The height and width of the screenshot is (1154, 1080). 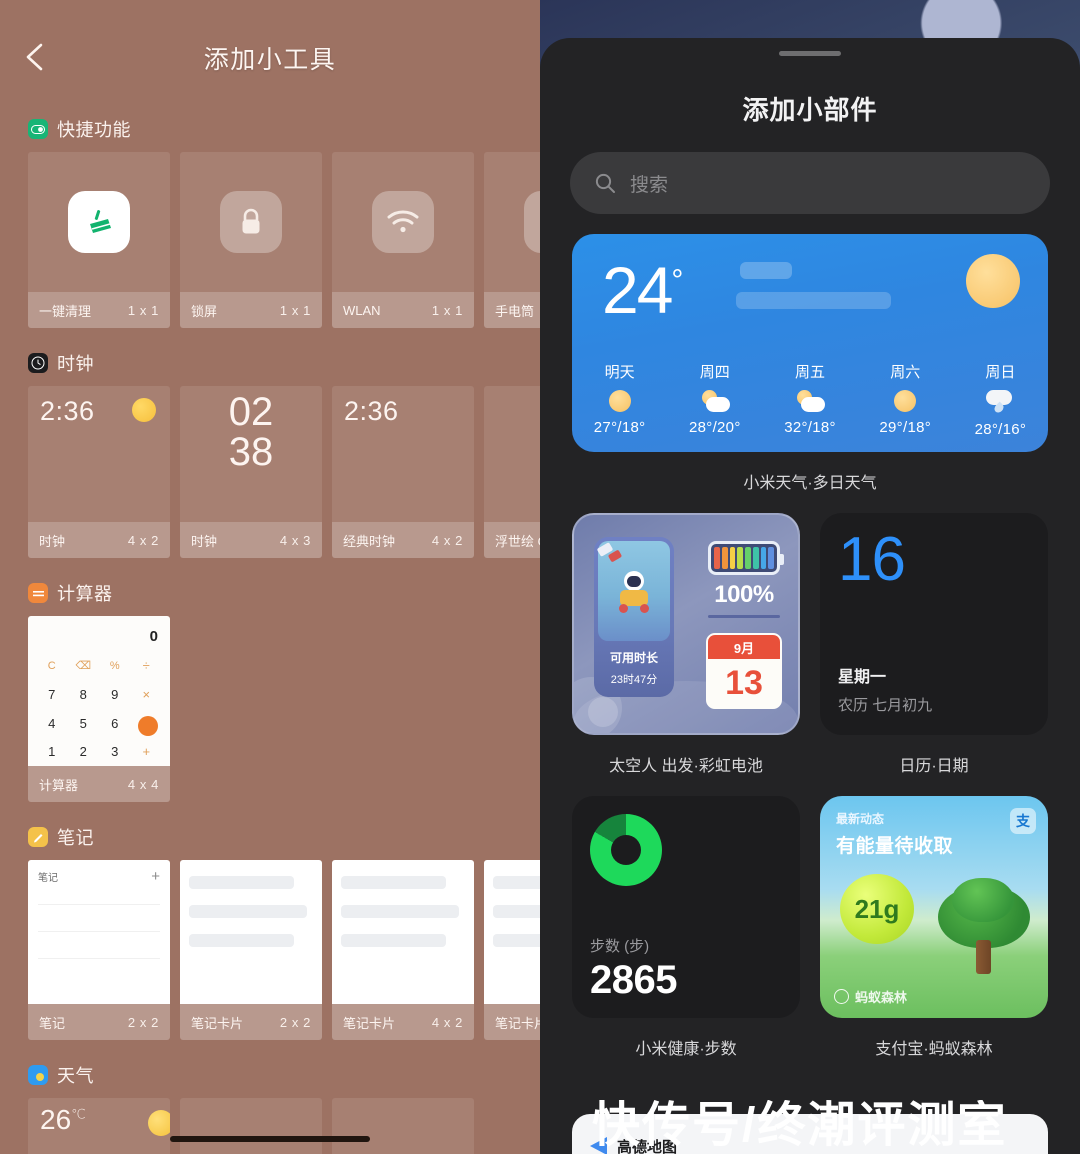 What do you see at coordinates (99, 691) in the screenshot?
I see `widget-preview: 0 C ⌫ % ÷ 7 8 9 × 4 5 6 1 2 3 +` at bounding box center [99, 691].